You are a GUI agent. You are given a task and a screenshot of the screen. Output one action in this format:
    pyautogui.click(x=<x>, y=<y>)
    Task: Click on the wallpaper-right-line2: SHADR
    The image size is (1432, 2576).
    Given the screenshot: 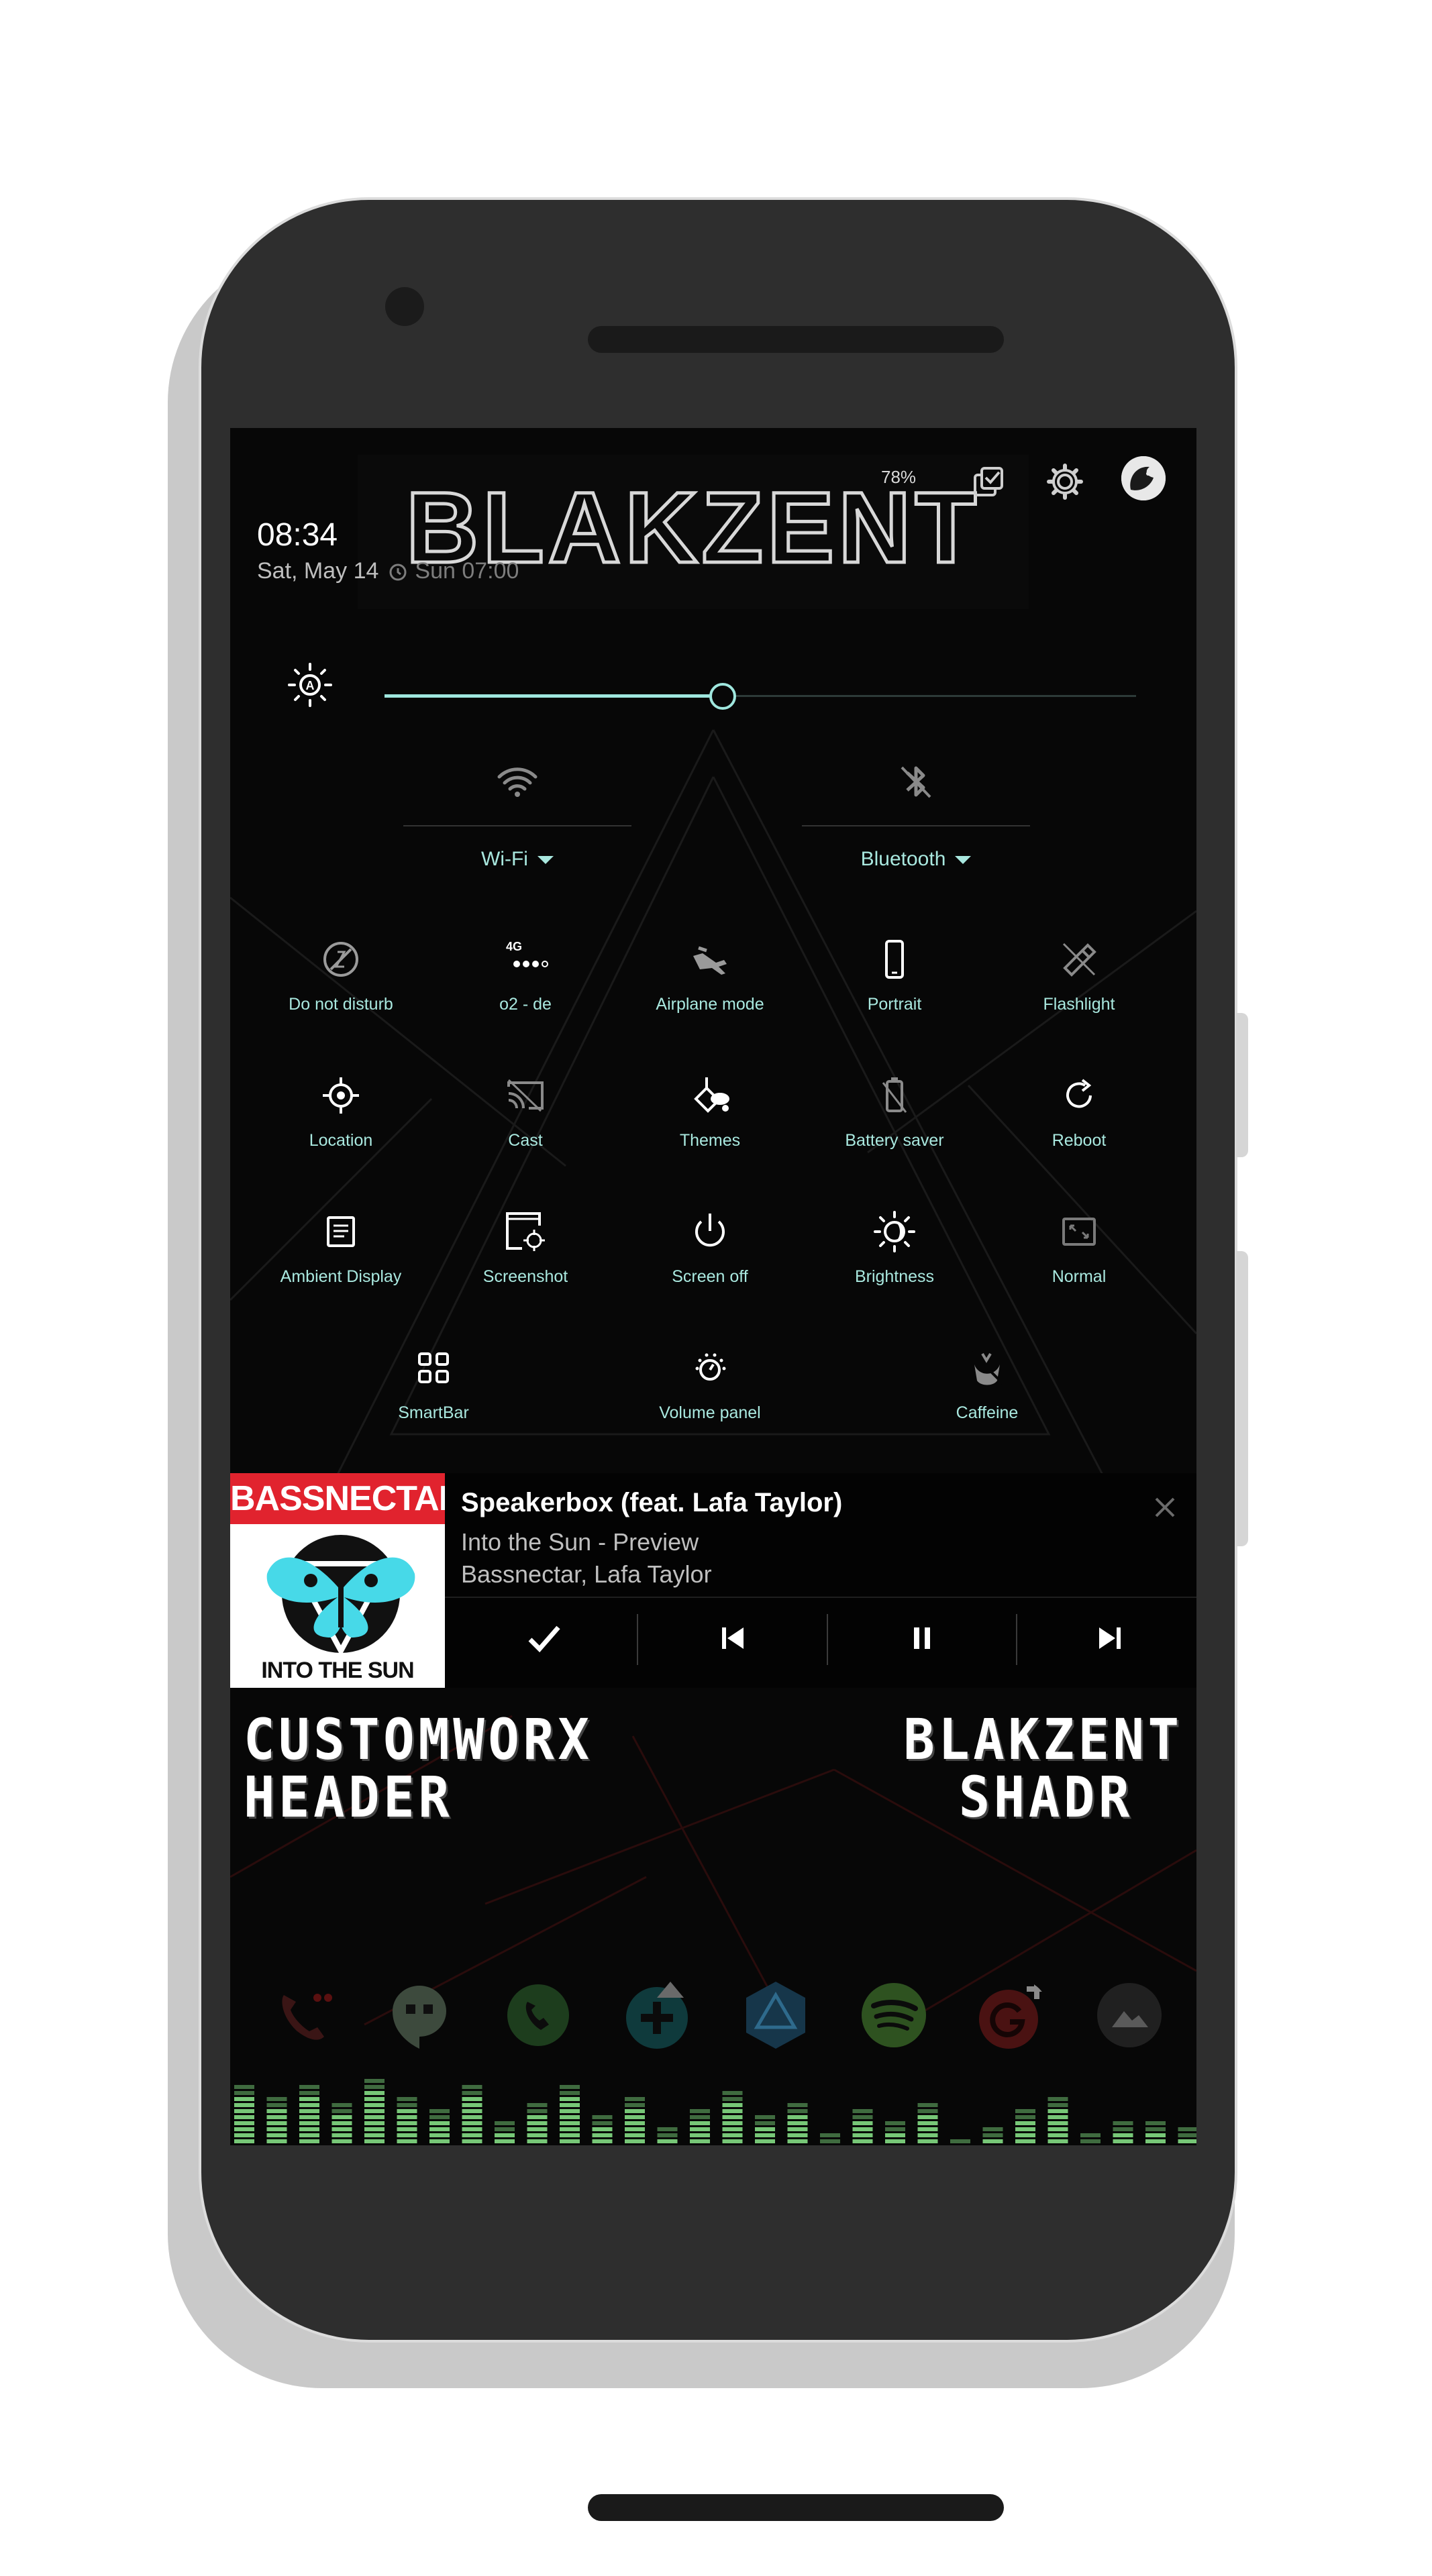 What is the action you would take?
    pyautogui.click(x=1046, y=1797)
    